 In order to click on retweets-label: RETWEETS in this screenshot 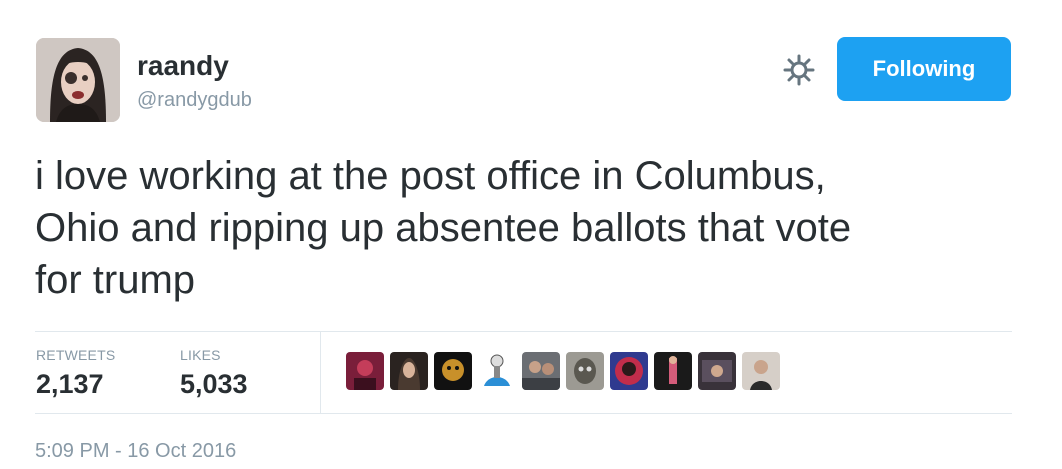, I will do `click(75, 355)`.